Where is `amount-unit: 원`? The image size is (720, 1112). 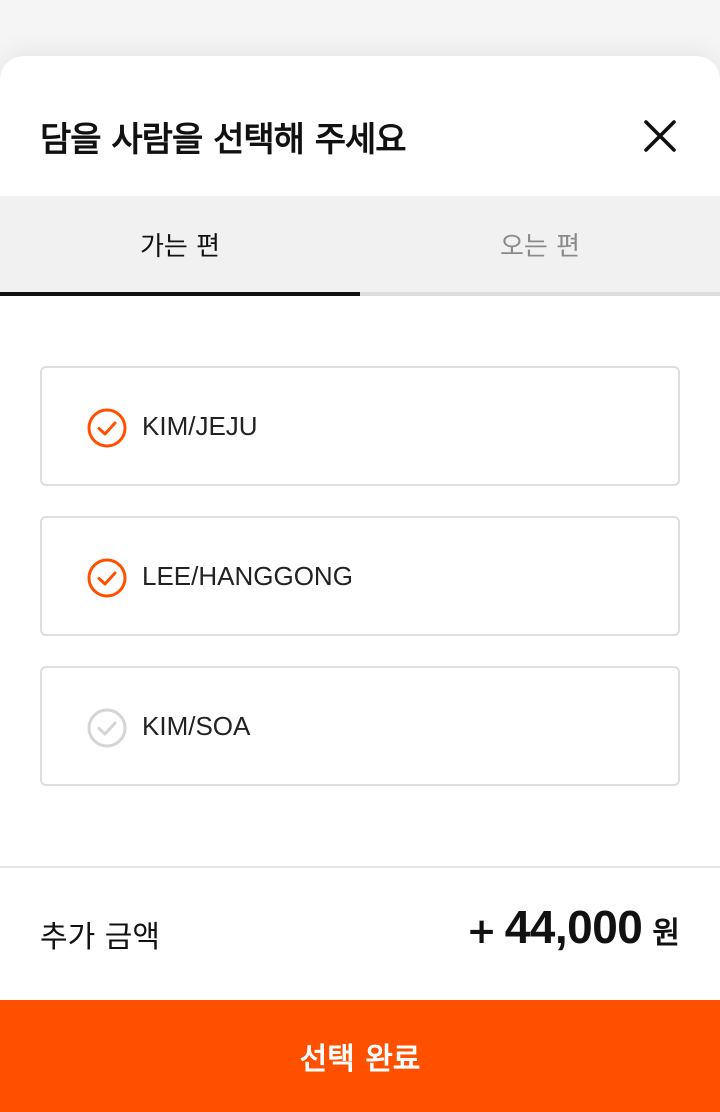
amount-unit: 원 is located at coordinates (666, 933).